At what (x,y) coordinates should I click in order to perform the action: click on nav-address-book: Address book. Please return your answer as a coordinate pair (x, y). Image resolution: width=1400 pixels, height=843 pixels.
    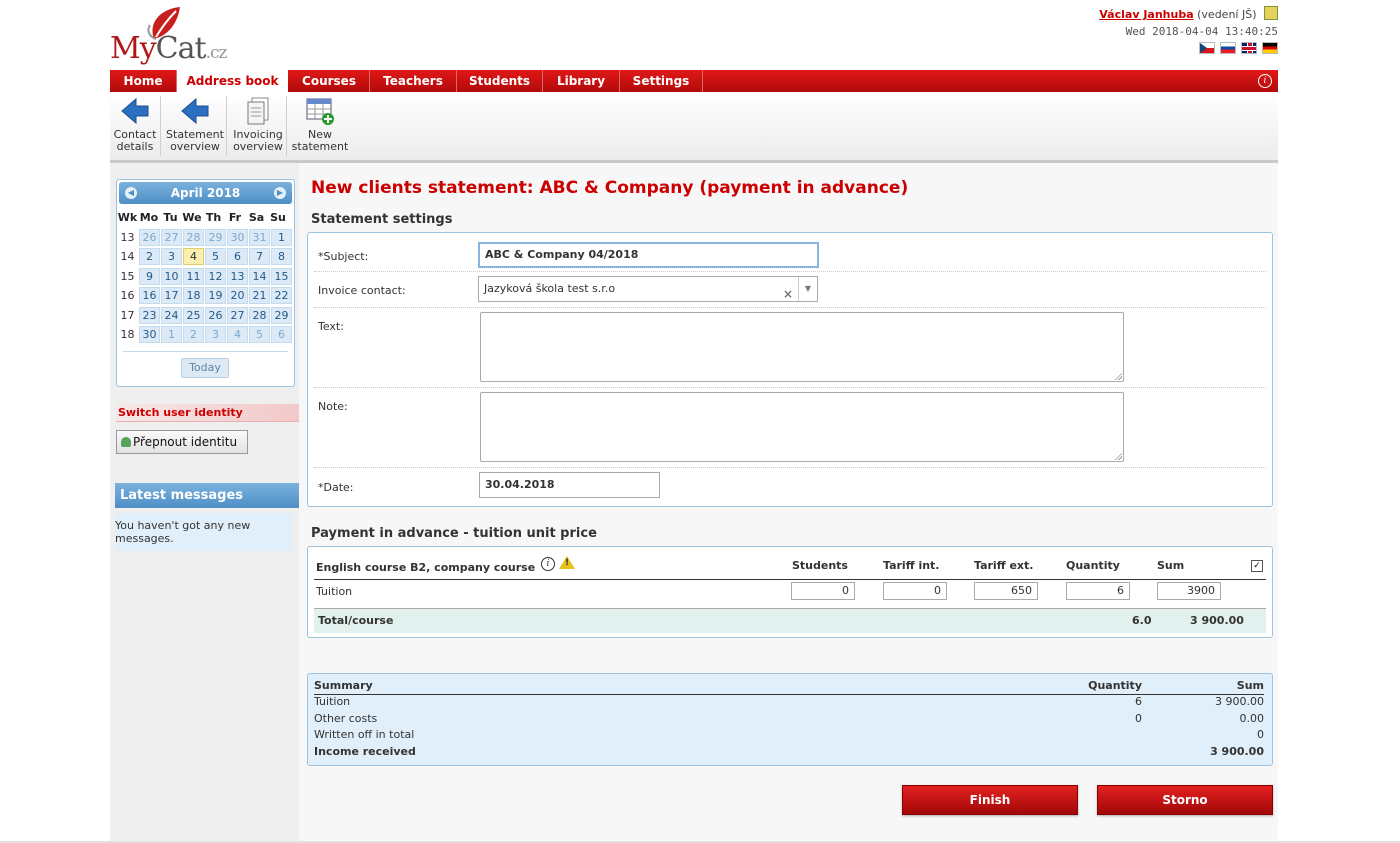
    Looking at the image, I should click on (232, 82).